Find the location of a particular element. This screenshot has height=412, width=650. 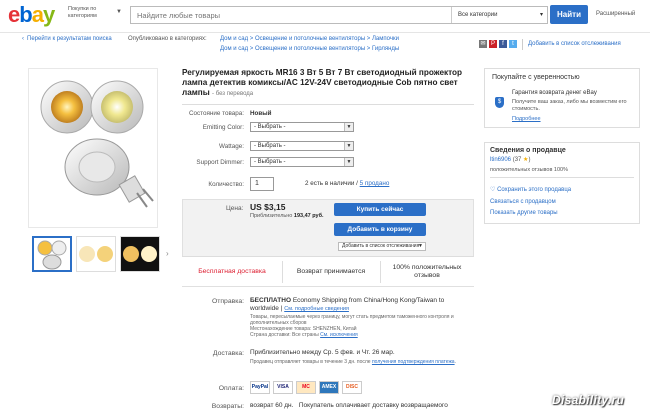

dimmer-label: Support Dimmer: is located at coordinates (220, 162).